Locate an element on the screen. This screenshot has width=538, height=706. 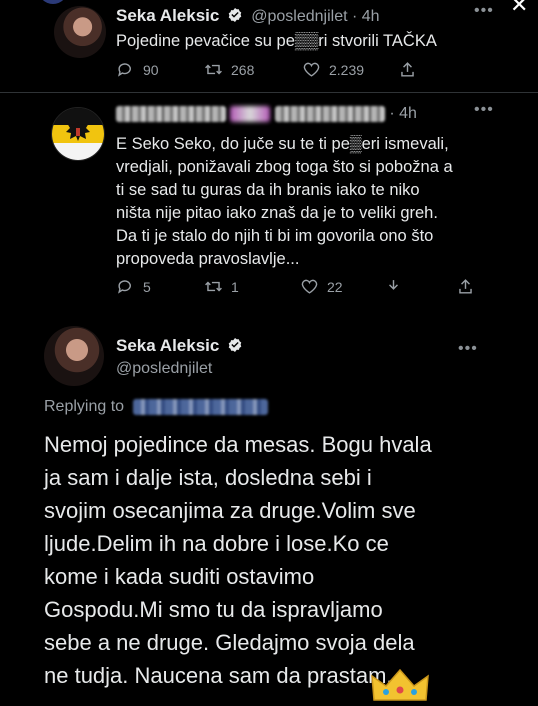
replying-to-label: Replying to is located at coordinates (84, 406).